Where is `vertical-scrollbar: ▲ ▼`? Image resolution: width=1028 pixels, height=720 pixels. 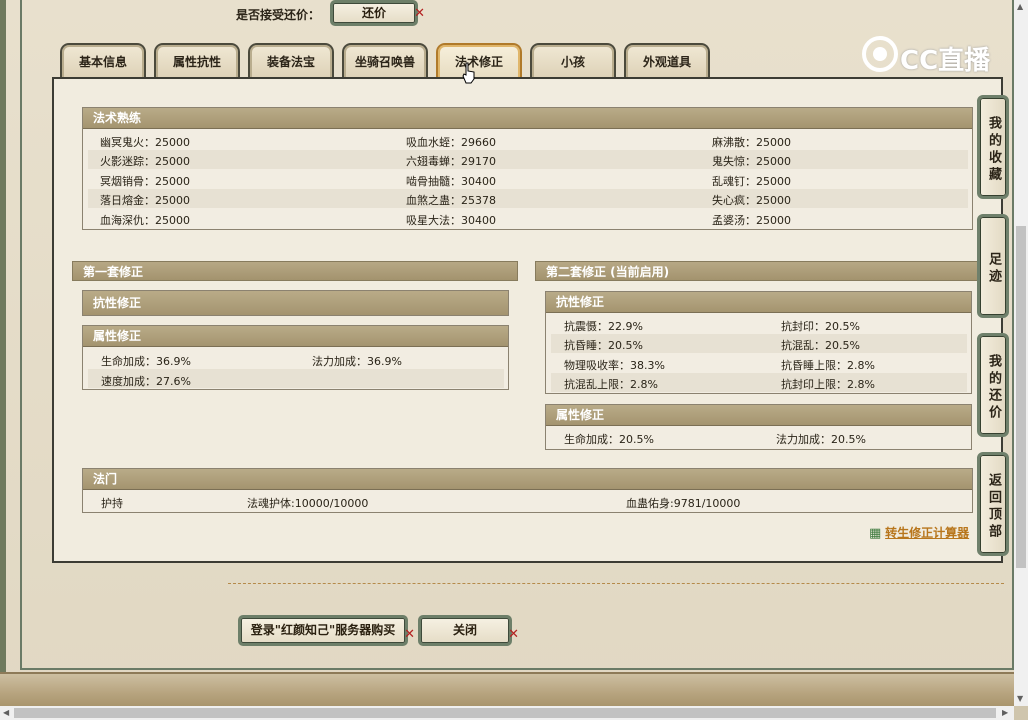
vertical-scrollbar: ▲ ▼ is located at coordinates (1021, 353).